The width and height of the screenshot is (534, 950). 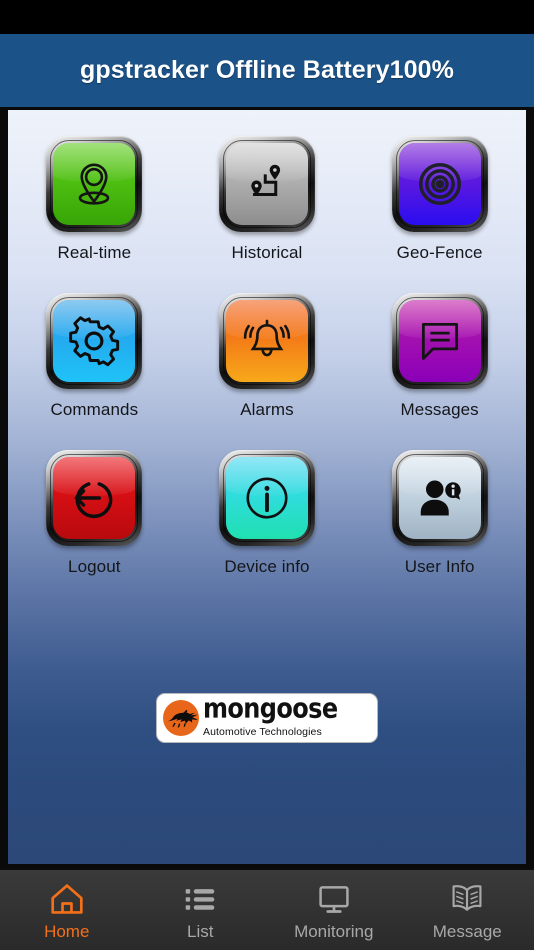 I want to click on bottom-tab-bar: Home List Monitoring Message, so click(x=267, y=909).